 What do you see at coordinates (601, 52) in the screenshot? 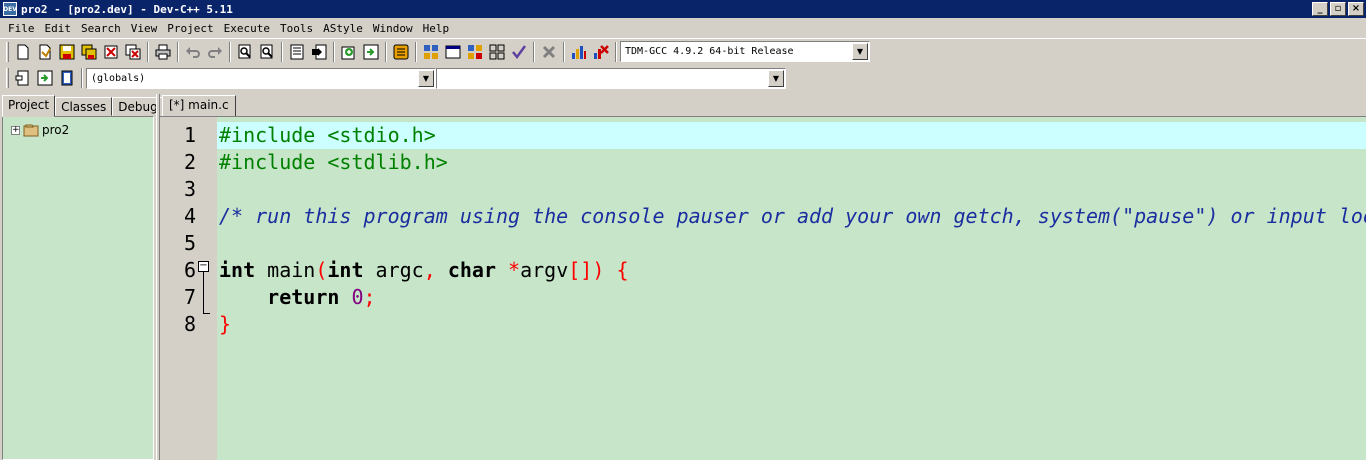
I see `delete-profile-button` at bounding box center [601, 52].